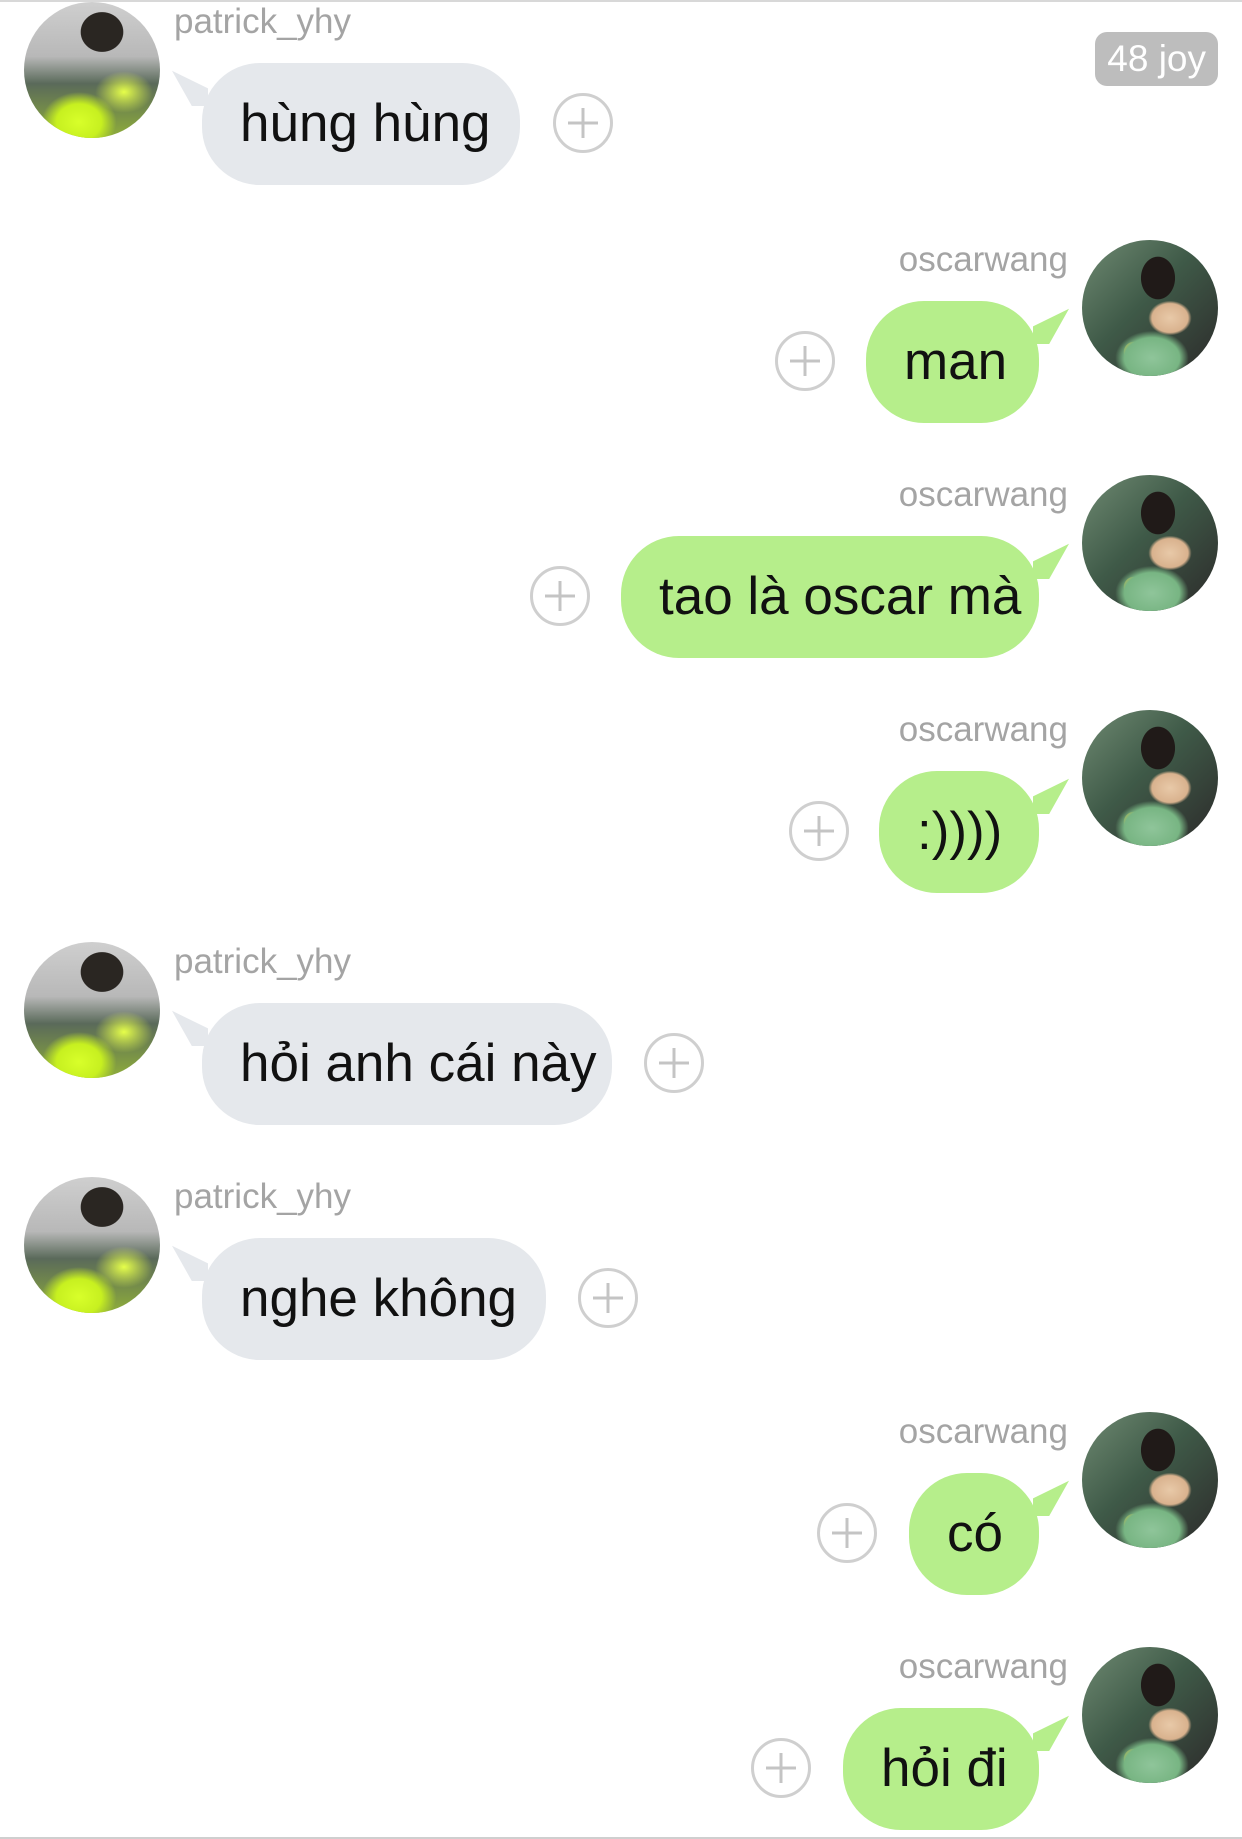 This screenshot has width=1242, height=1839. What do you see at coordinates (959, 832) in the screenshot?
I see `message-bubble: :))))` at bounding box center [959, 832].